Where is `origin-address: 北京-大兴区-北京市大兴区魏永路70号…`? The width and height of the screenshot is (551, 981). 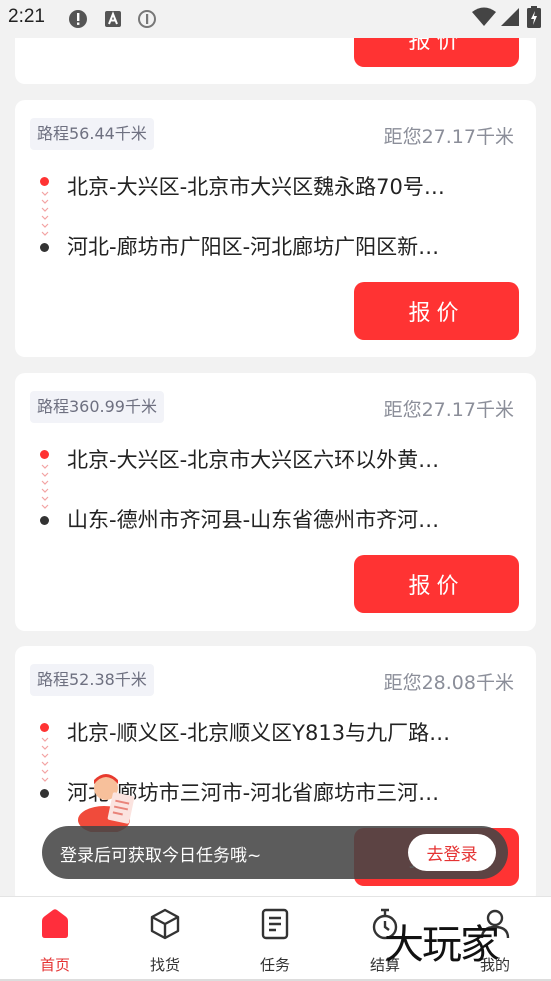 origin-address: 北京-大兴区-北京市大兴区魏永路70号… is located at coordinates (256, 187).